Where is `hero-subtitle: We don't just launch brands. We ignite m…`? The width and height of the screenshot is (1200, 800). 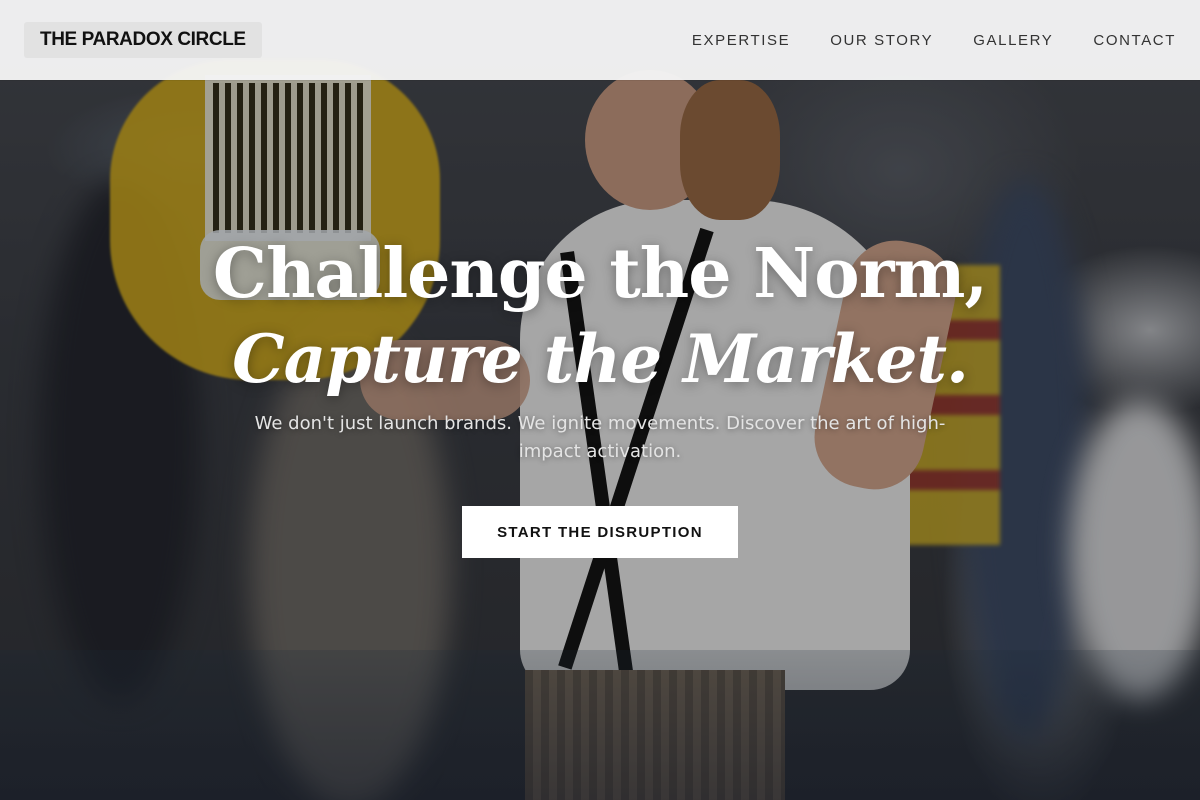 hero-subtitle: We don't just launch brands. We ignite m… is located at coordinates (600, 437).